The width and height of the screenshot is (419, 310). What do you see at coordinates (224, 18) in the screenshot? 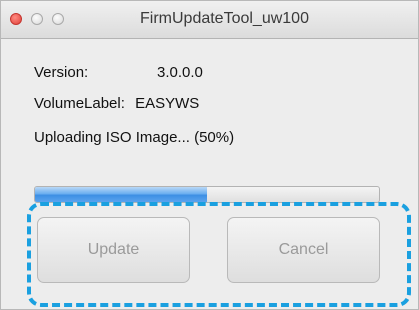
I see `window-title: FirmUpdateTool_uw100` at bounding box center [224, 18].